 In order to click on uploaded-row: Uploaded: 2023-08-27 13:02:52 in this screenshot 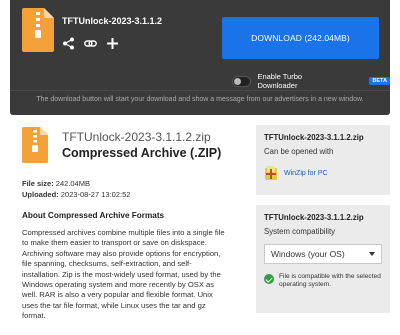, I will do `click(76, 194)`.